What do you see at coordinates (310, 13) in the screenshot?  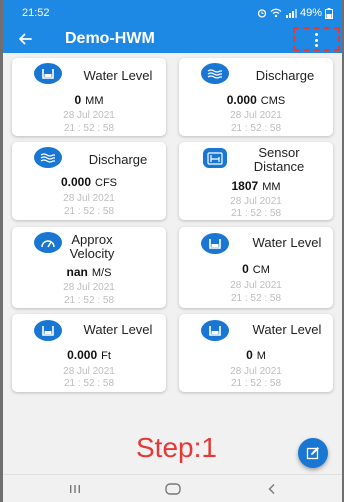 I see `battery-percent: 49%` at bounding box center [310, 13].